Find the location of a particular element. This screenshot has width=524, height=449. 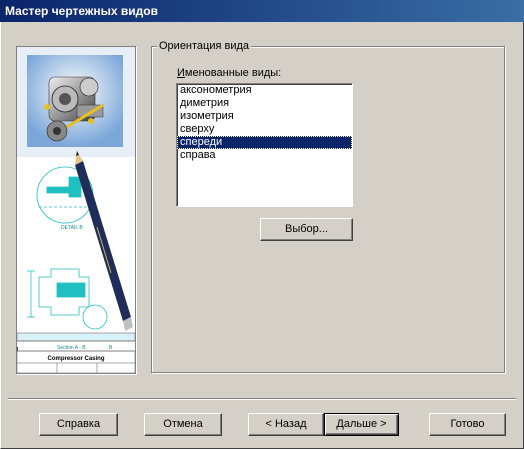

view-list-item: спереди is located at coordinates (264, 142).